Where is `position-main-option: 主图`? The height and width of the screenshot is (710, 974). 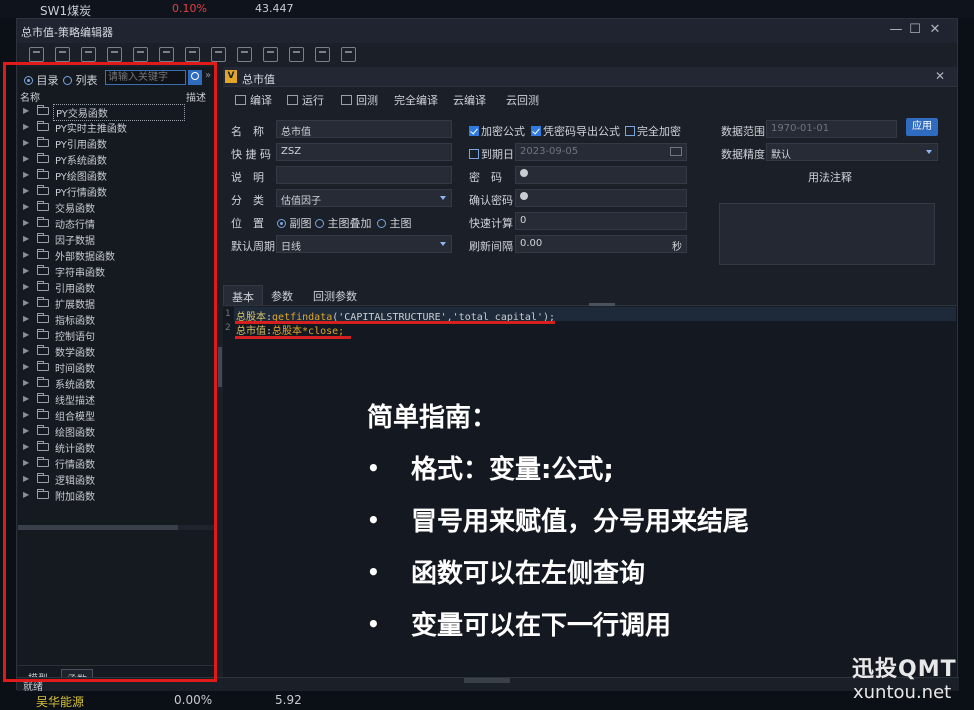 position-main-option: 主图 is located at coordinates (394, 223).